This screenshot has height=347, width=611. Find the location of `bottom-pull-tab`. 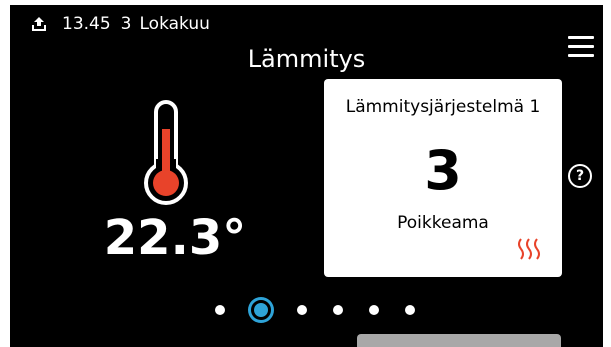

bottom-pull-tab is located at coordinates (459, 340).